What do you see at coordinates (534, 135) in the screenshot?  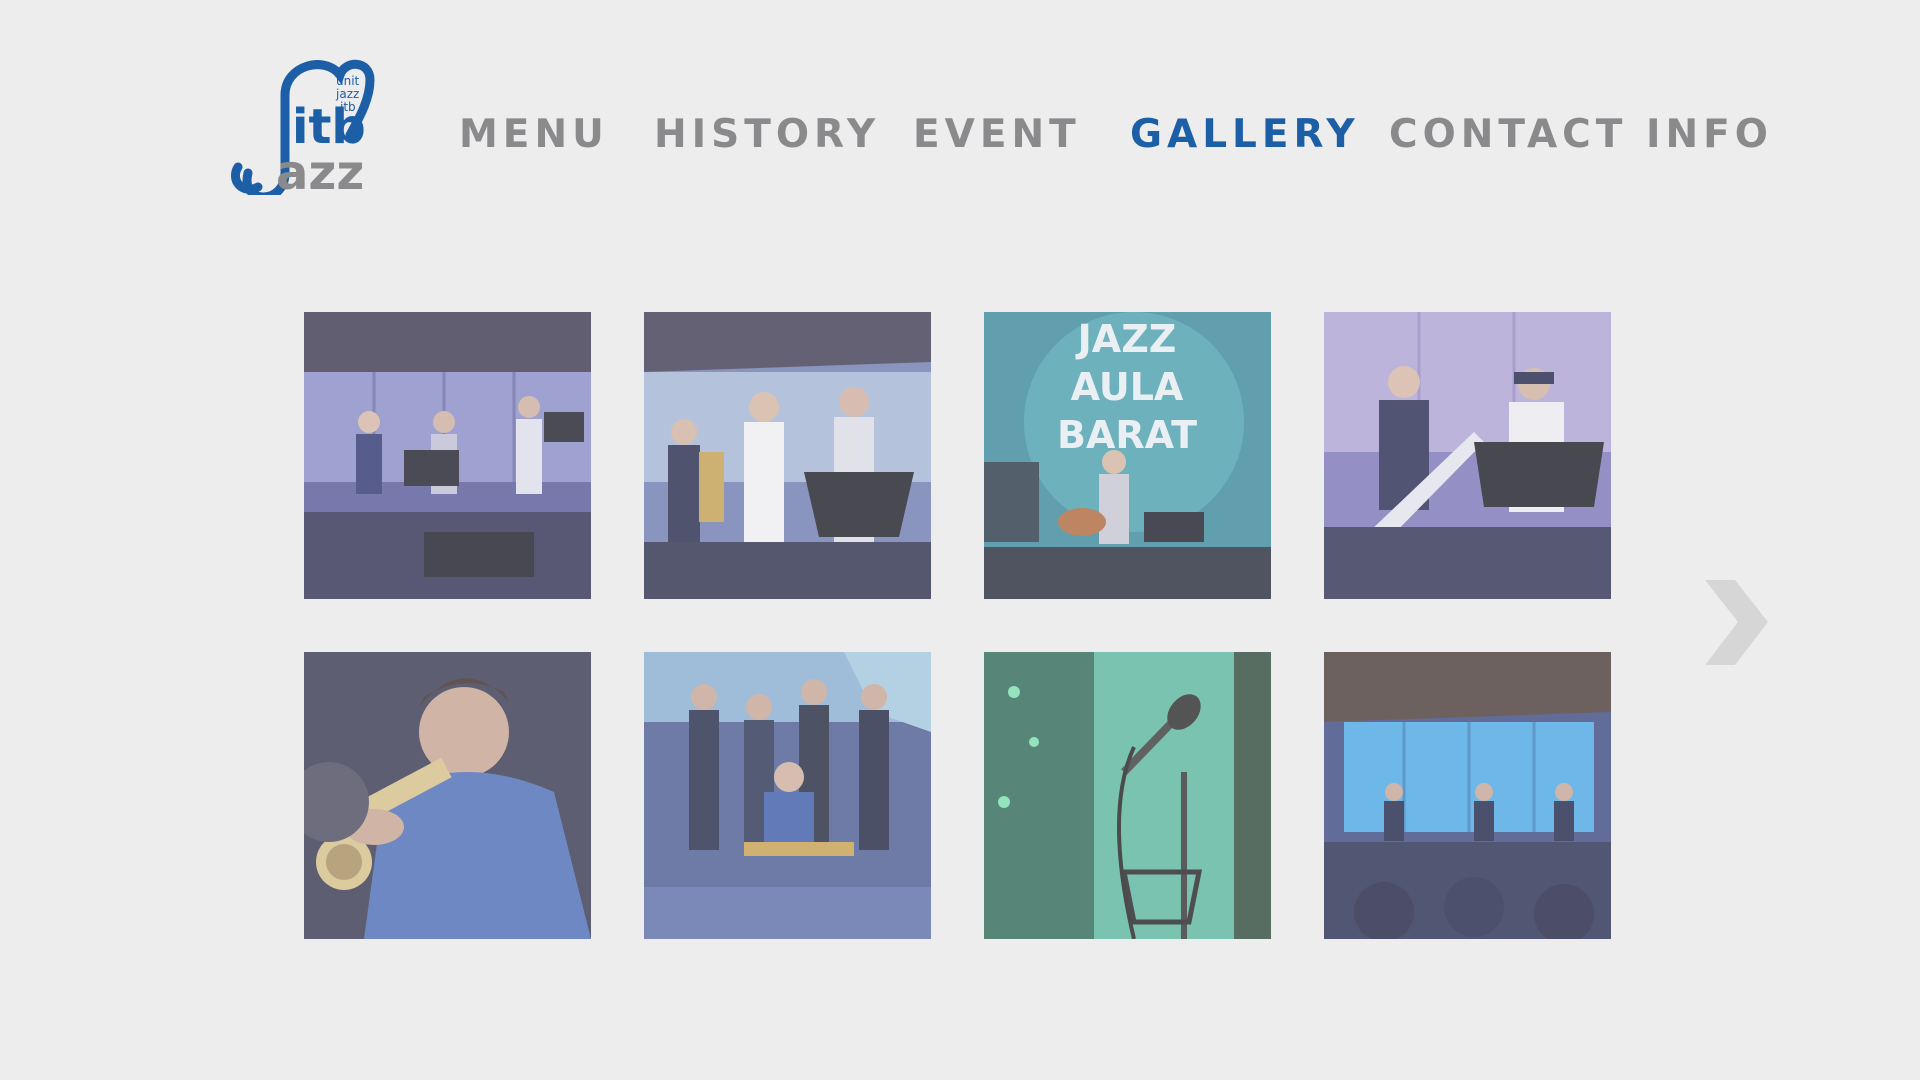 I see `nav-item-menu: MENU` at bounding box center [534, 135].